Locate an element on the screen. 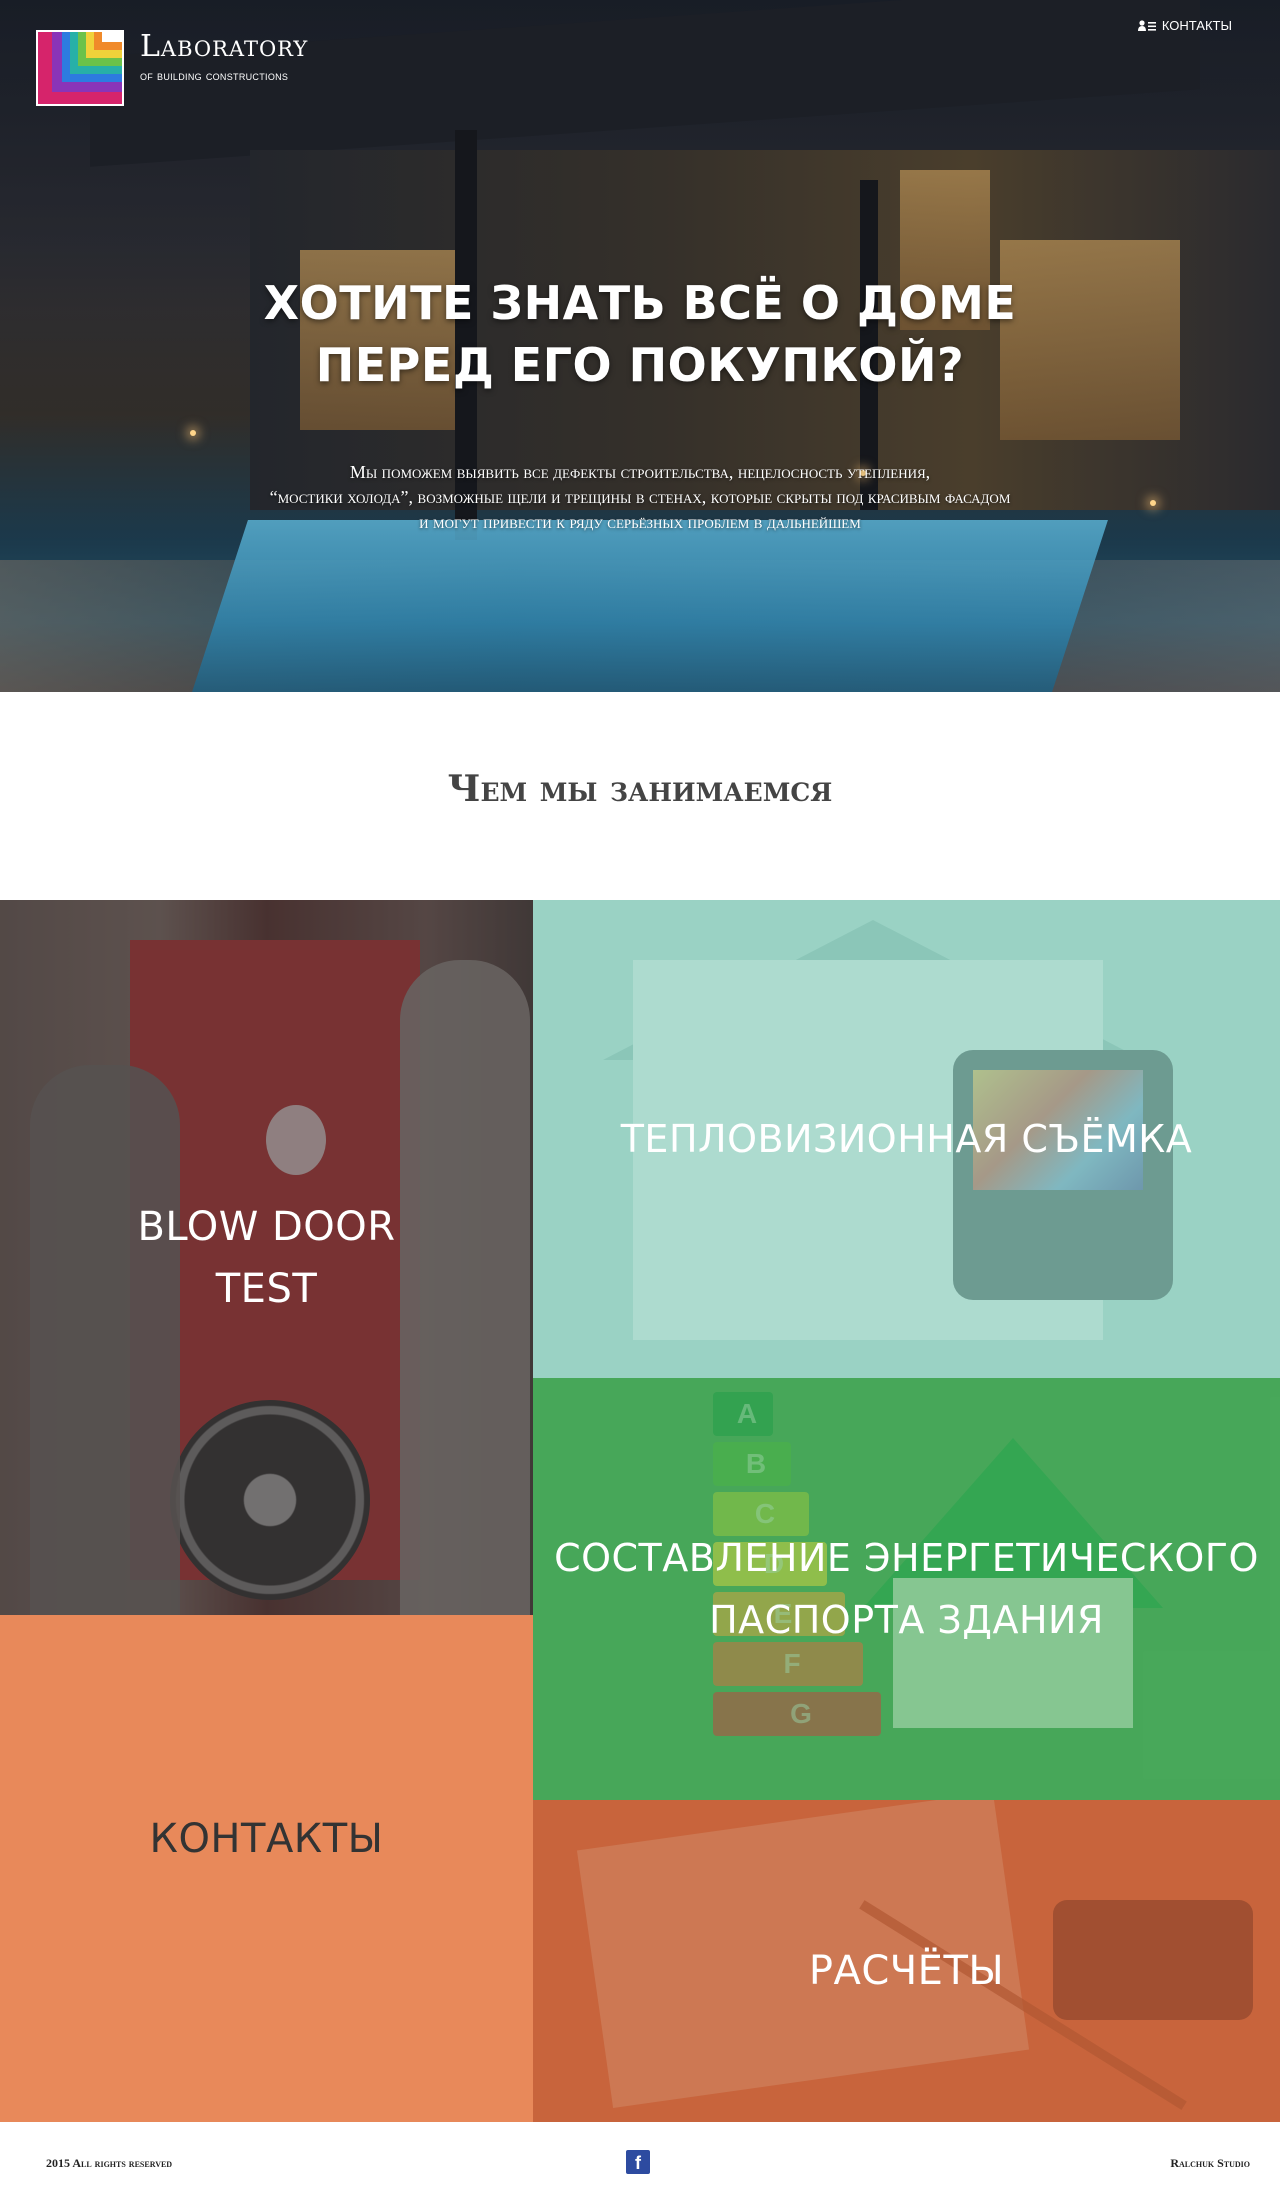 This screenshot has width=1280, height=2200. user-list-icon is located at coordinates (1146, 25).